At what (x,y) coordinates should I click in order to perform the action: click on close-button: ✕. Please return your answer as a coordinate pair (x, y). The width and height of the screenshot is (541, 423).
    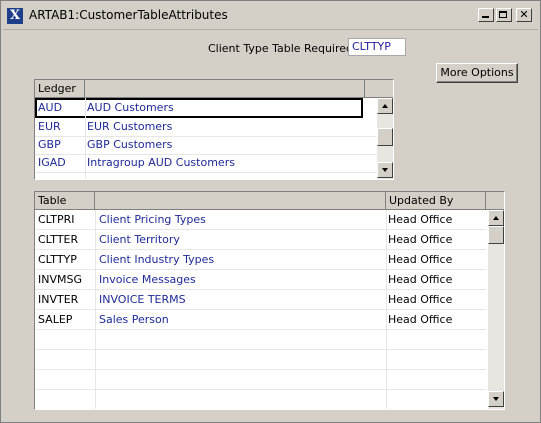
    Looking at the image, I should click on (524, 15).